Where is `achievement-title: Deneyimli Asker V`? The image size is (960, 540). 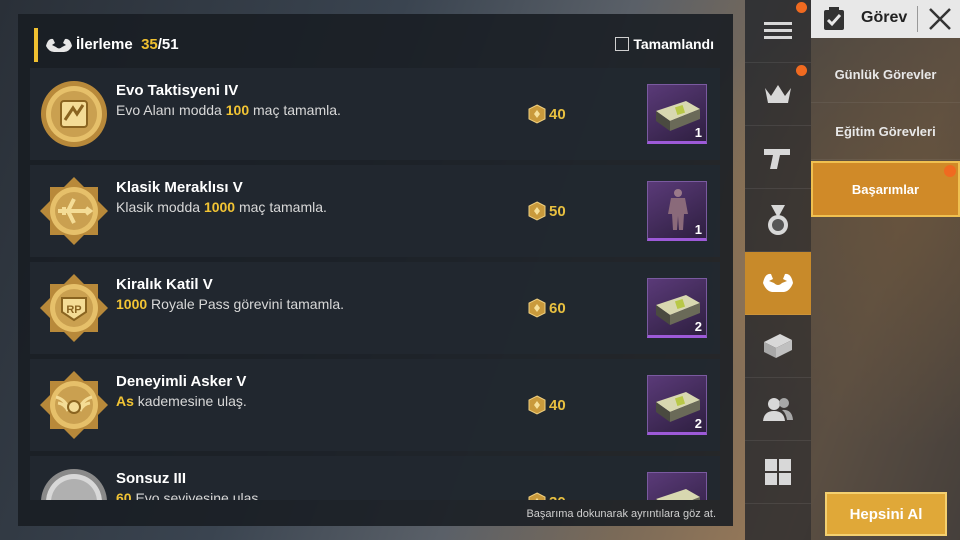 achievement-title: Deneyimli Asker V is located at coordinates (181, 381).